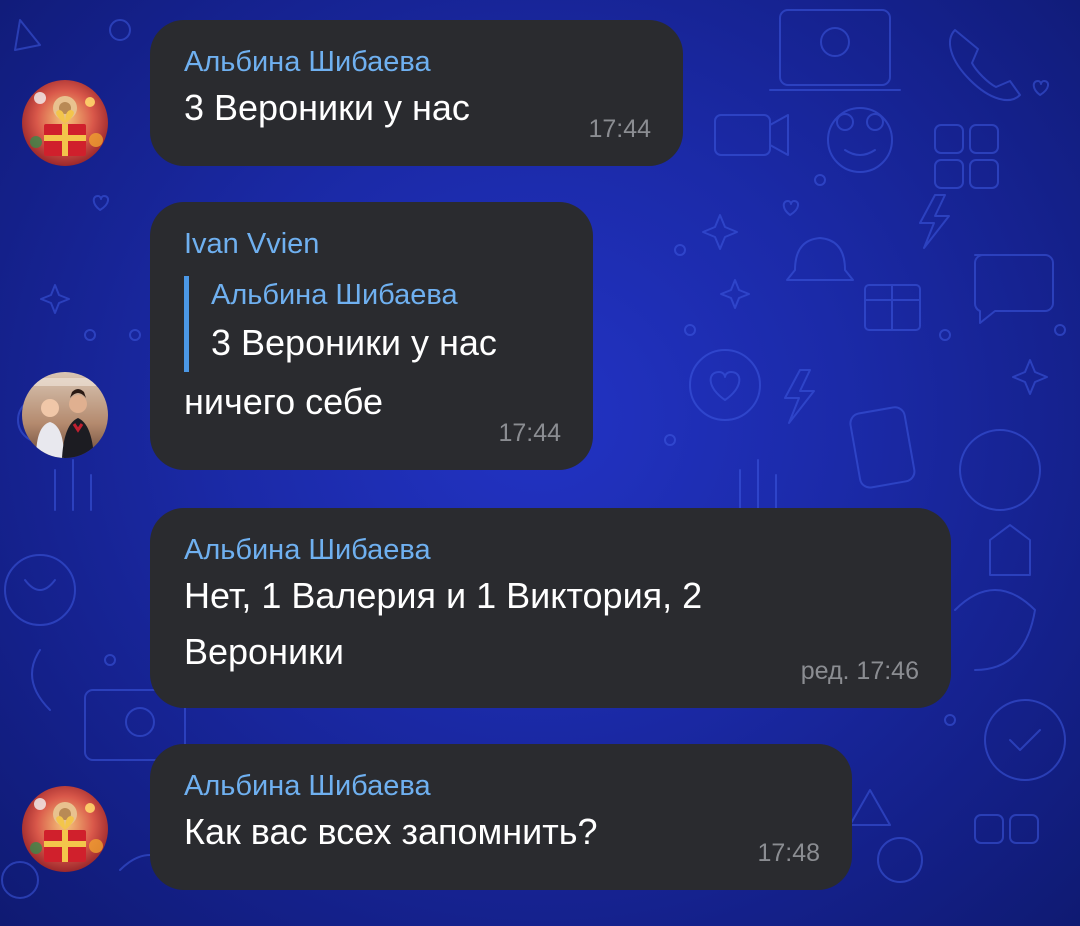 This screenshot has width=1080, height=926. What do you see at coordinates (859, 671) in the screenshot?
I see `message-time-edited: ред. 17:46` at bounding box center [859, 671].